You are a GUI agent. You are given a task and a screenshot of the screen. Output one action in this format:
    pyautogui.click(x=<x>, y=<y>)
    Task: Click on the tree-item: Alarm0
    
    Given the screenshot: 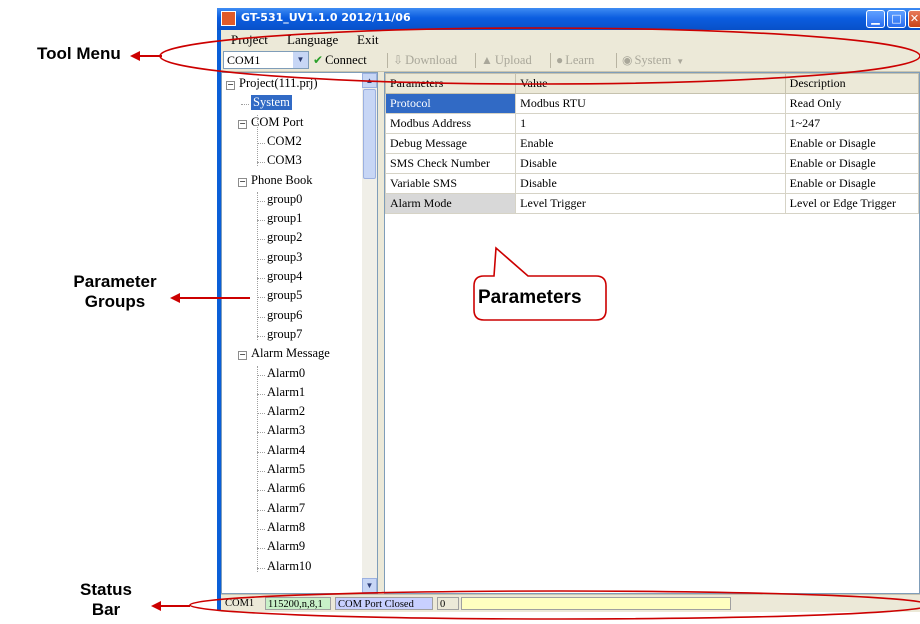 What is the action you would take?
    pyautogui.click(x=286, y=373)
    